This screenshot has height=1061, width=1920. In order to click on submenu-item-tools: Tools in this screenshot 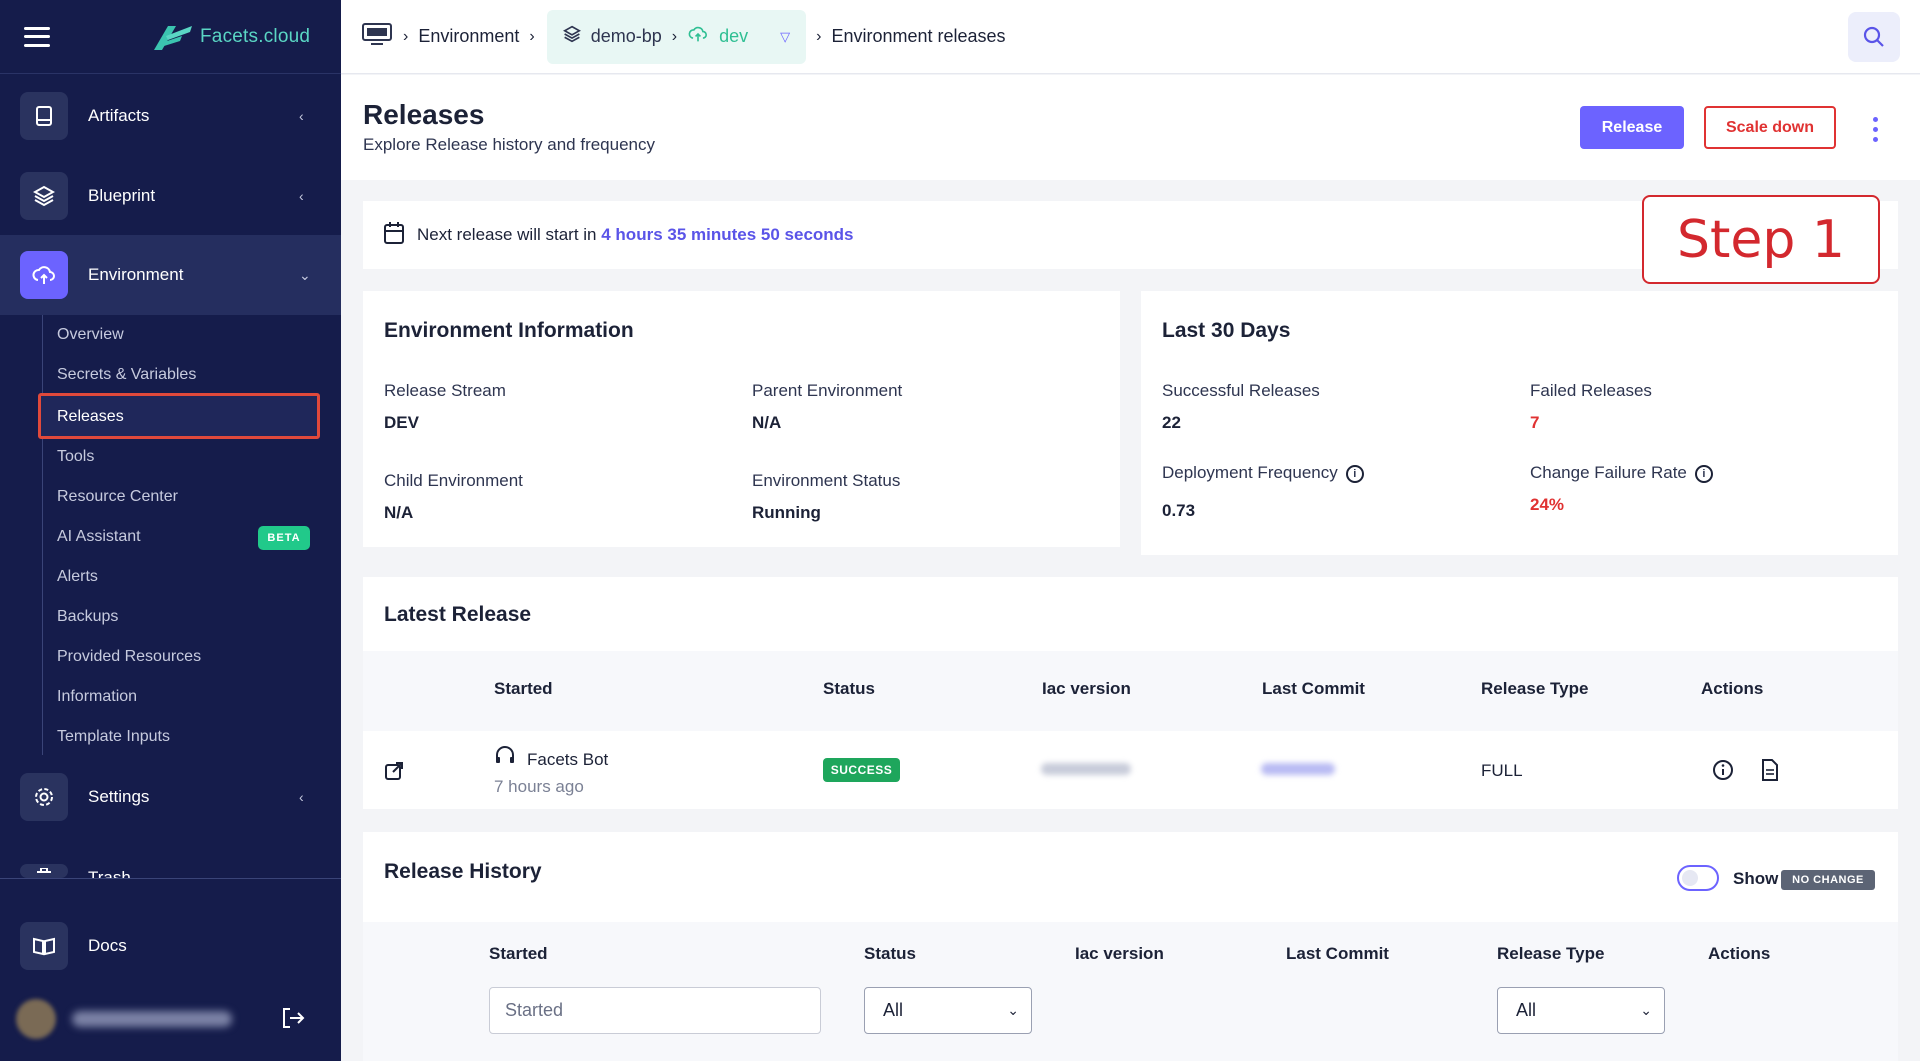, I will do `click(75, 457)`.